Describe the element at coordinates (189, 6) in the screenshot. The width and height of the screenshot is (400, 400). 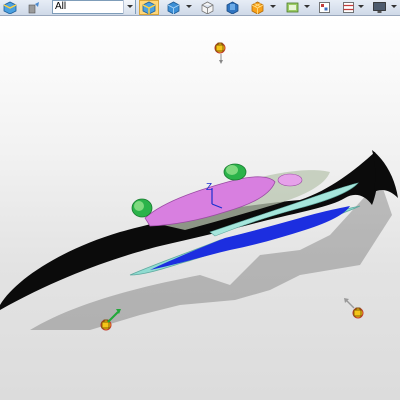
I see `view-orientation-dropdown` at that location.